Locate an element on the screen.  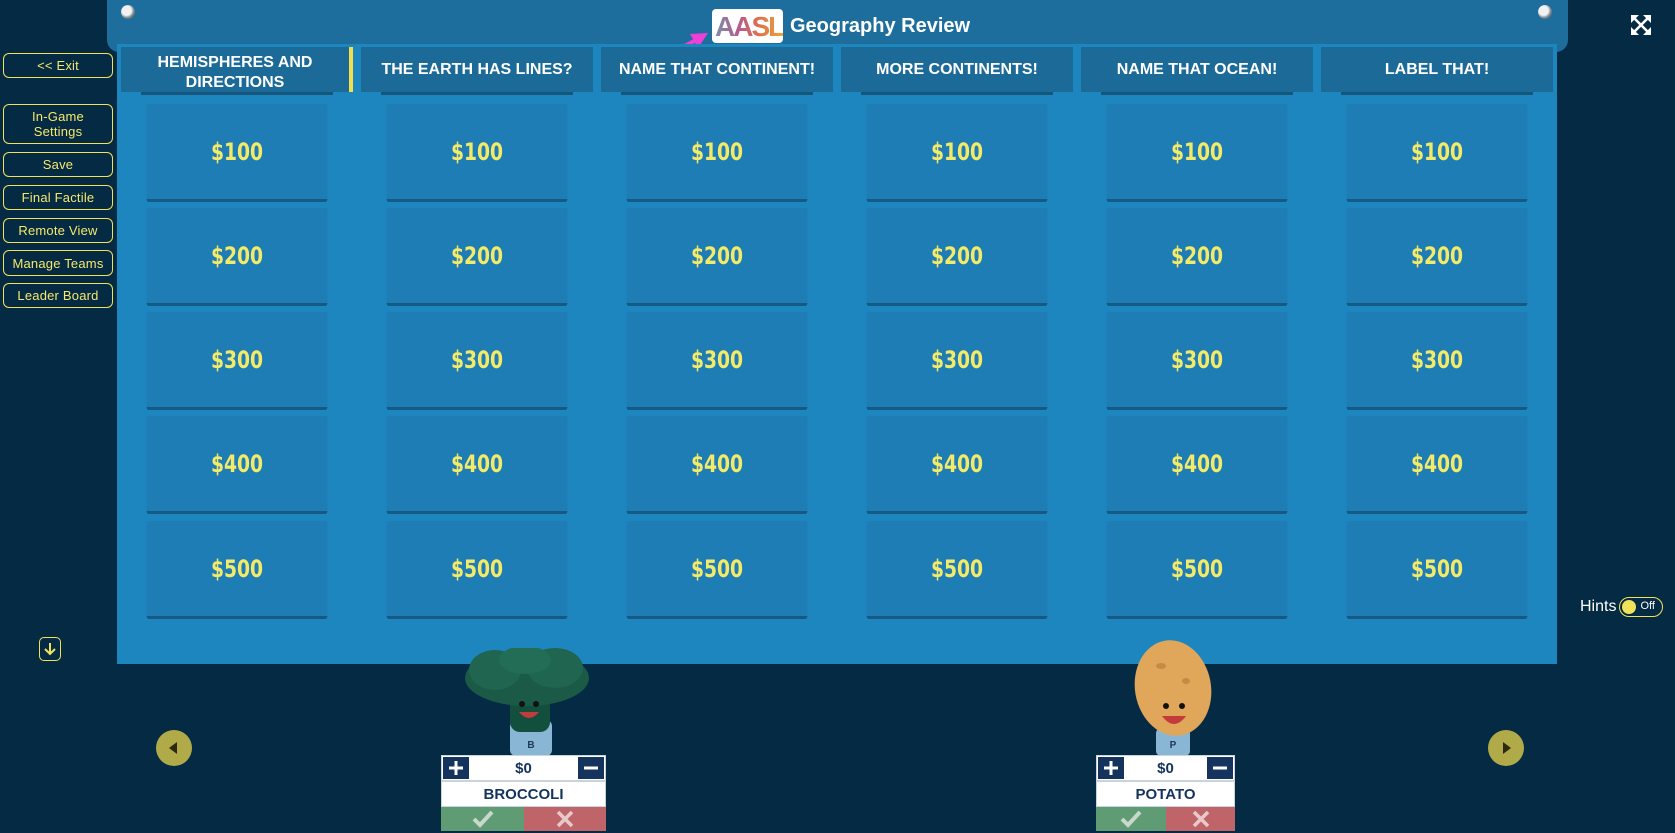
aasl-logo: AASL is located at coordinates (747, 26).